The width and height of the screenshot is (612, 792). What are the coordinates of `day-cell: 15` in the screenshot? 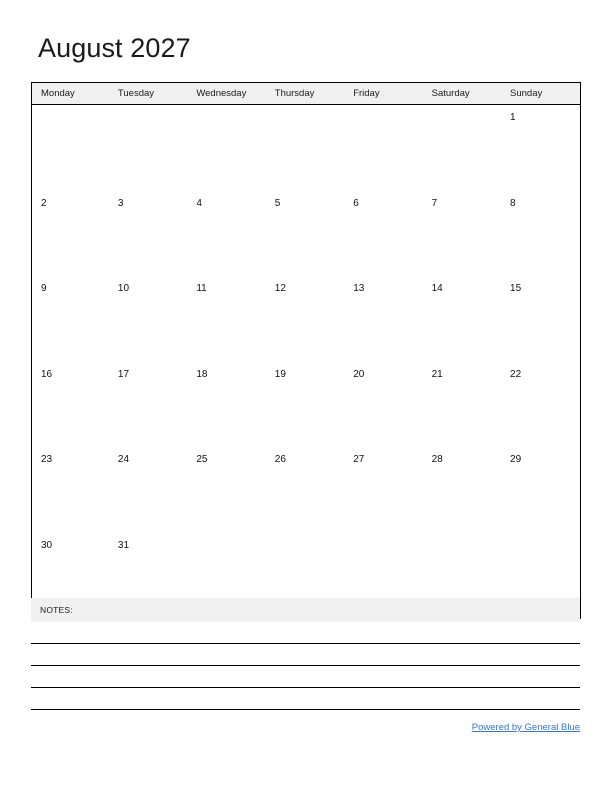 It's located at (541, 319).